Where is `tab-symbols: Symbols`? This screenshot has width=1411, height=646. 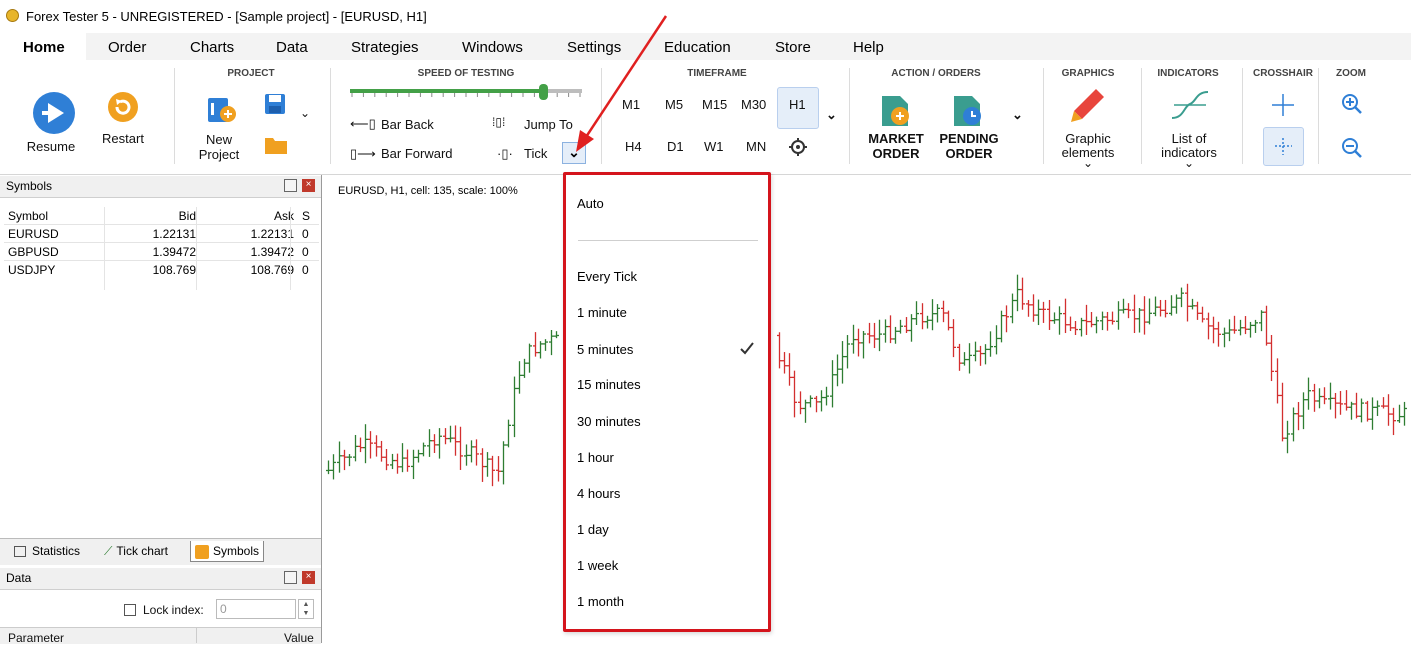
tab-symbols: Symbols is located at coordinates (227, 551).